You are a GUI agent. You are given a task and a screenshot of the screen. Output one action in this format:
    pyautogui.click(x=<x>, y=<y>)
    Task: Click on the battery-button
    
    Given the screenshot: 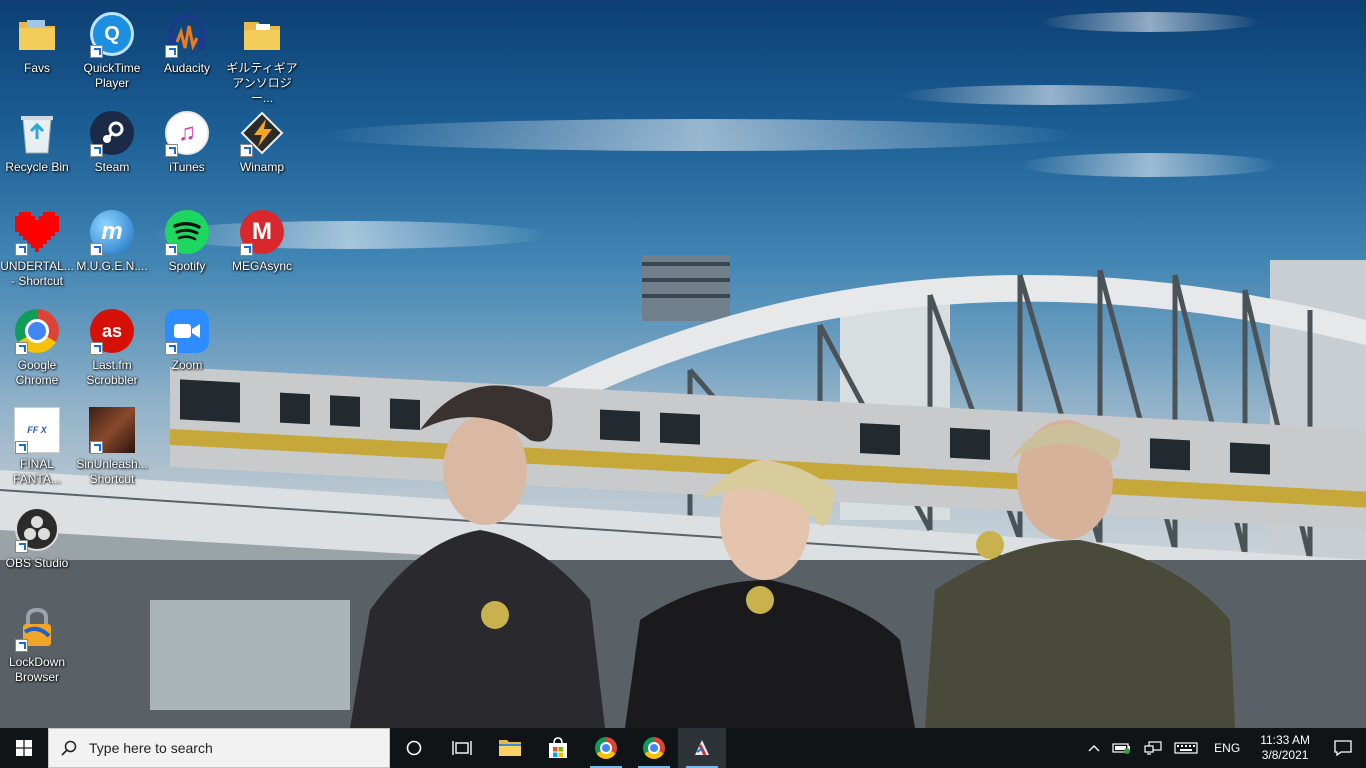 What is the action you would take?
    pyautogui.click(x=1122, y=748)
    